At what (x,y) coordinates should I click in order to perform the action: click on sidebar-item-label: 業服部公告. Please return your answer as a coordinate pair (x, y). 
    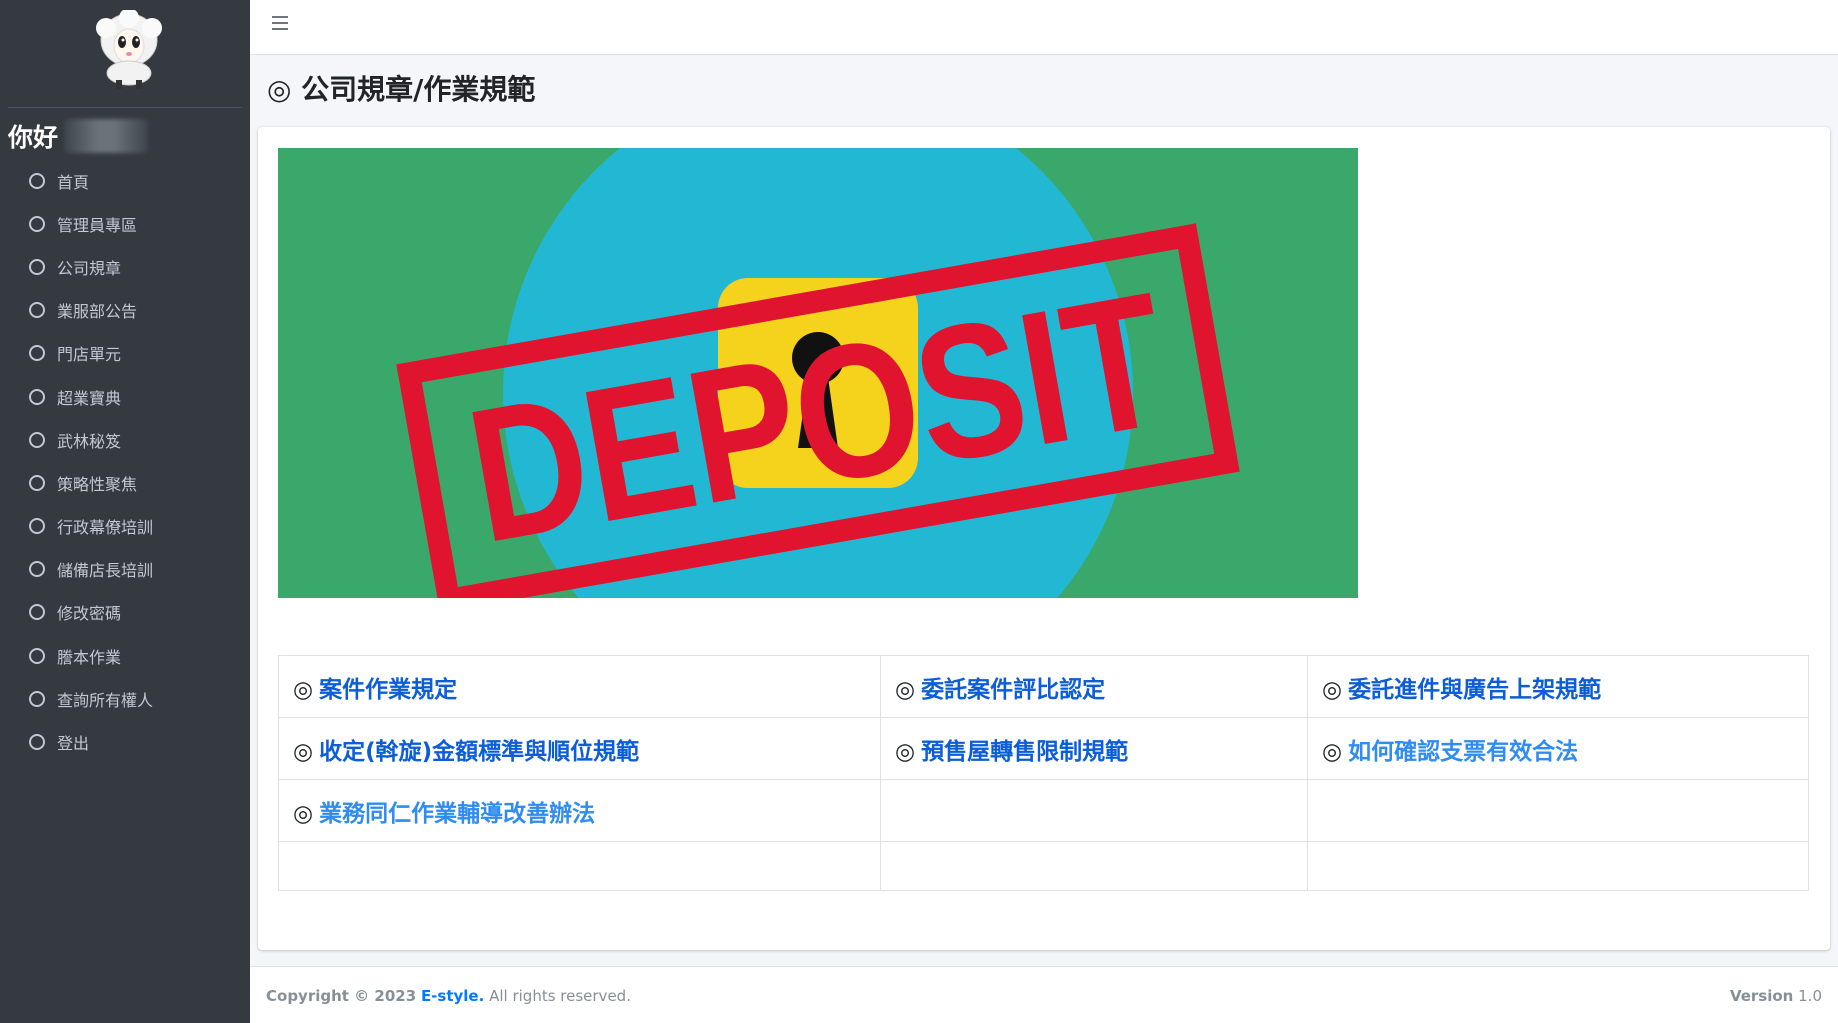
    Looking at the image, I should click on (97, 312).